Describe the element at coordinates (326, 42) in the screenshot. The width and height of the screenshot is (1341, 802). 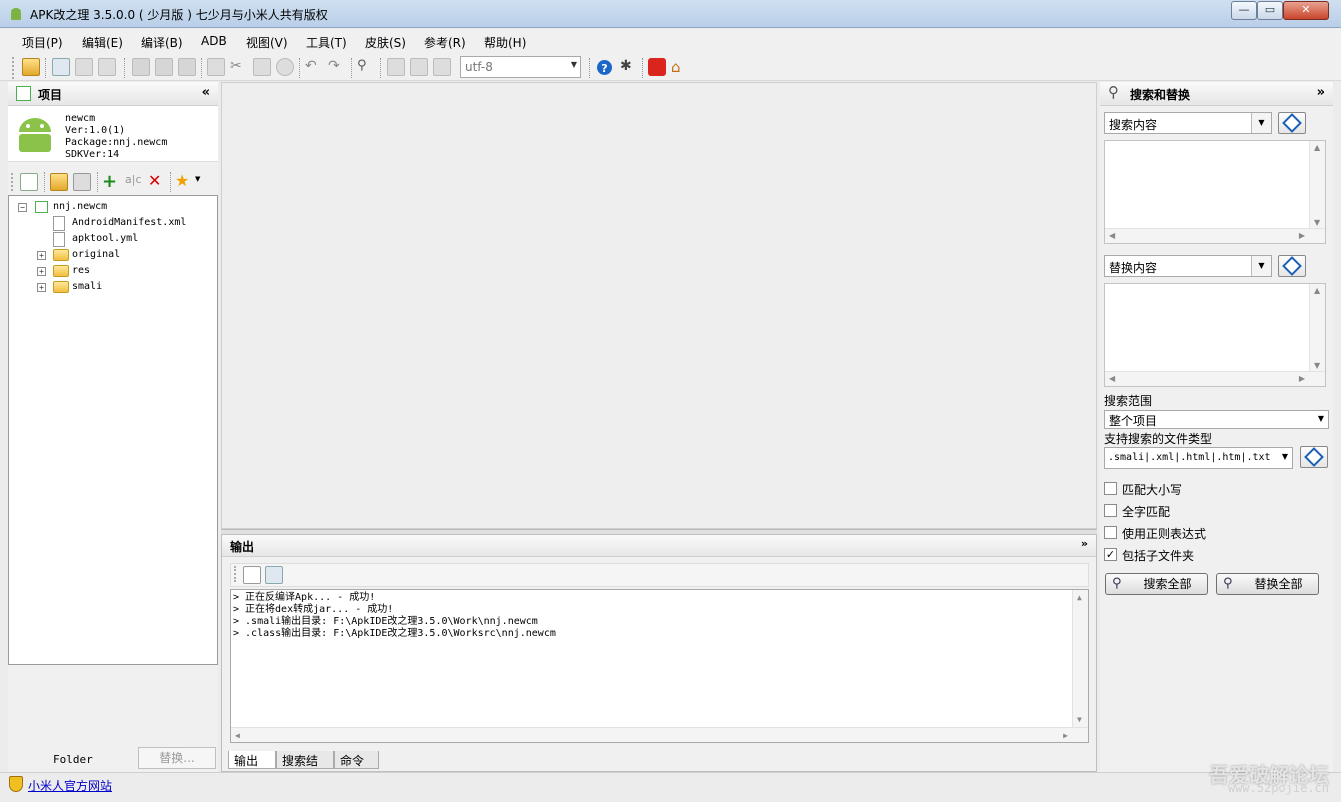
I see `menu-tools: 工具(T)` at that location.